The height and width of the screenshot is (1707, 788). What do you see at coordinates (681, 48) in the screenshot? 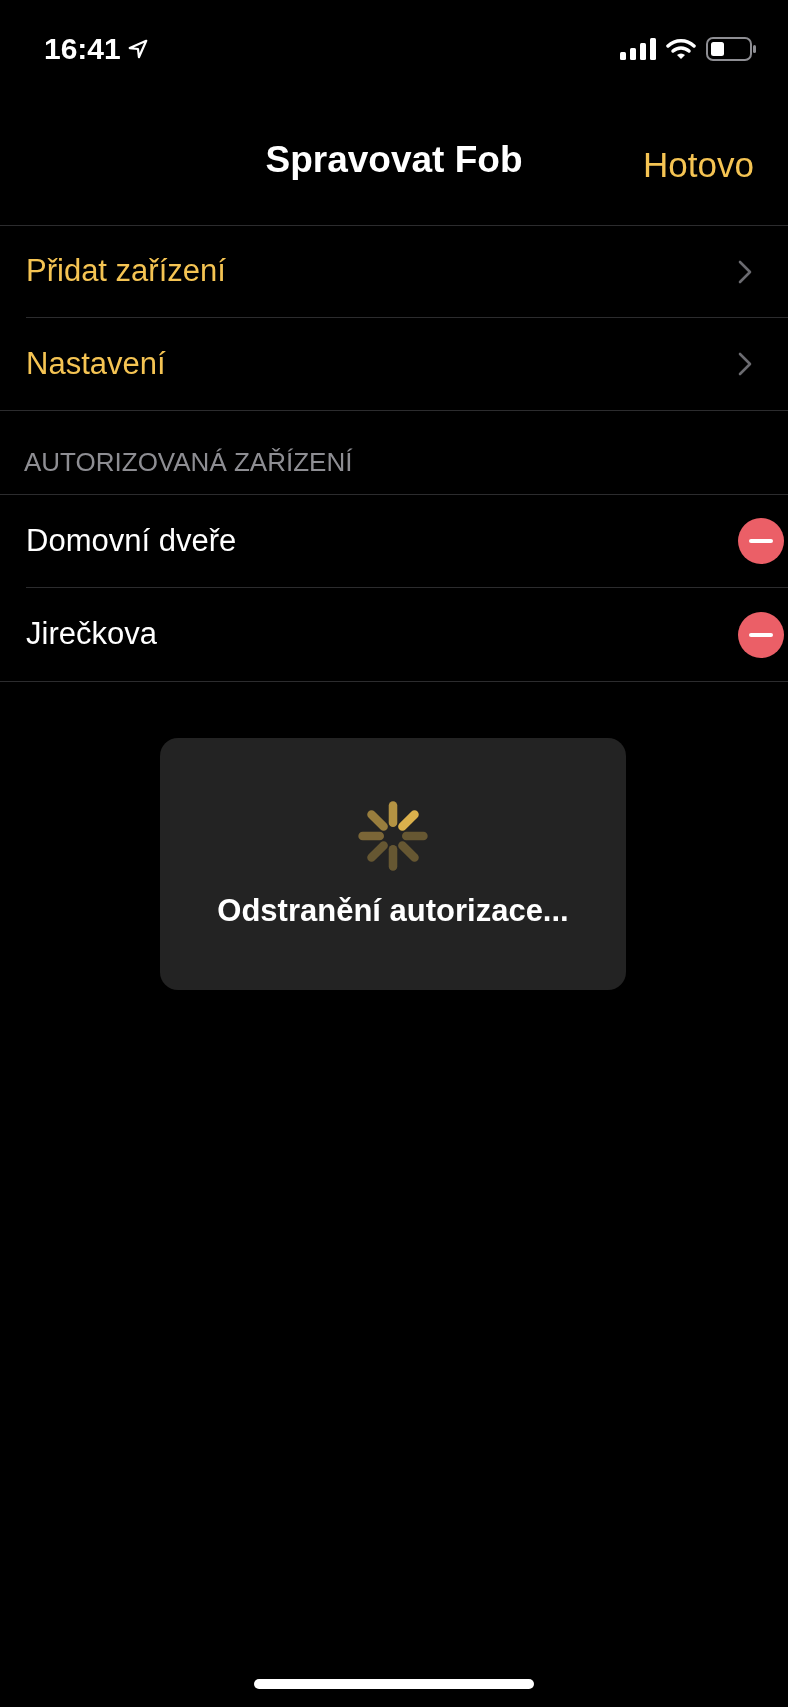
I see `wifi-icon` at bounding box center [681, 48].